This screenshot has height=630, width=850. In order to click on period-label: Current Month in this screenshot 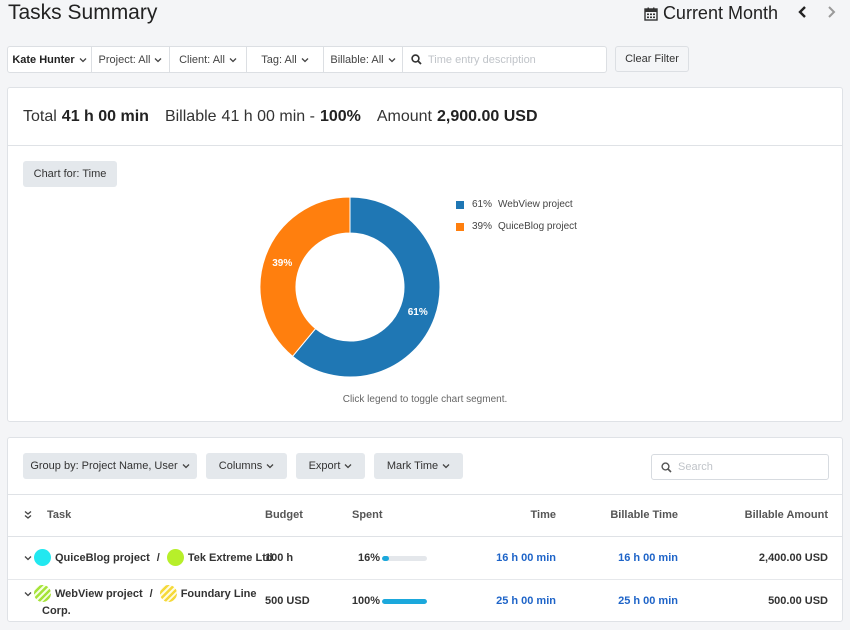, I will do `click(720, 13)`.